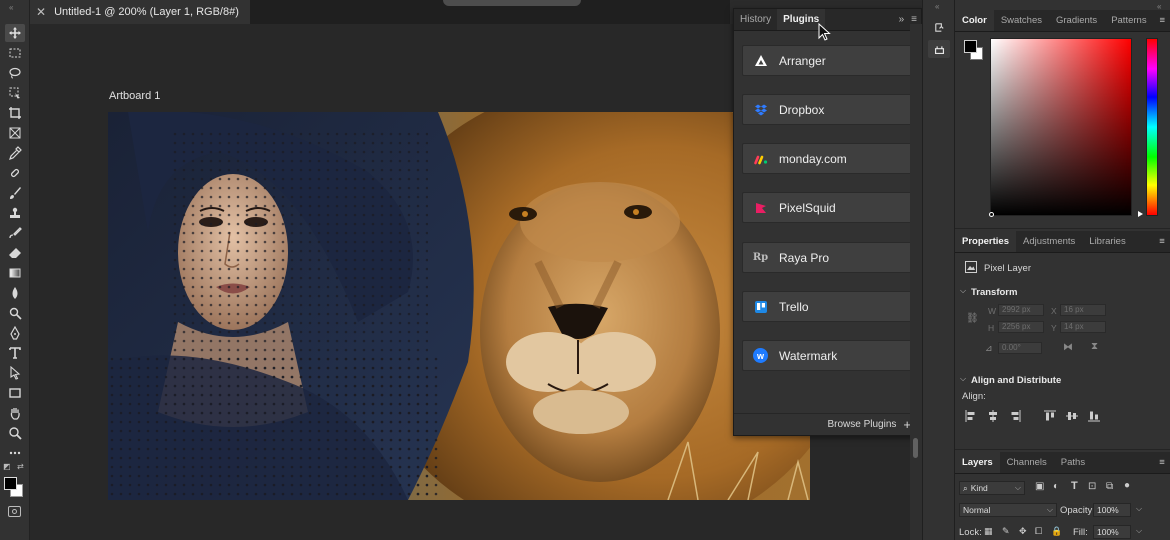 This screenshot has height=540, width=1170. Describe the element at coordinates (828, 257) in the screenshot. I see `plugin-raya-pro: Rp Raya Pro` at that location.